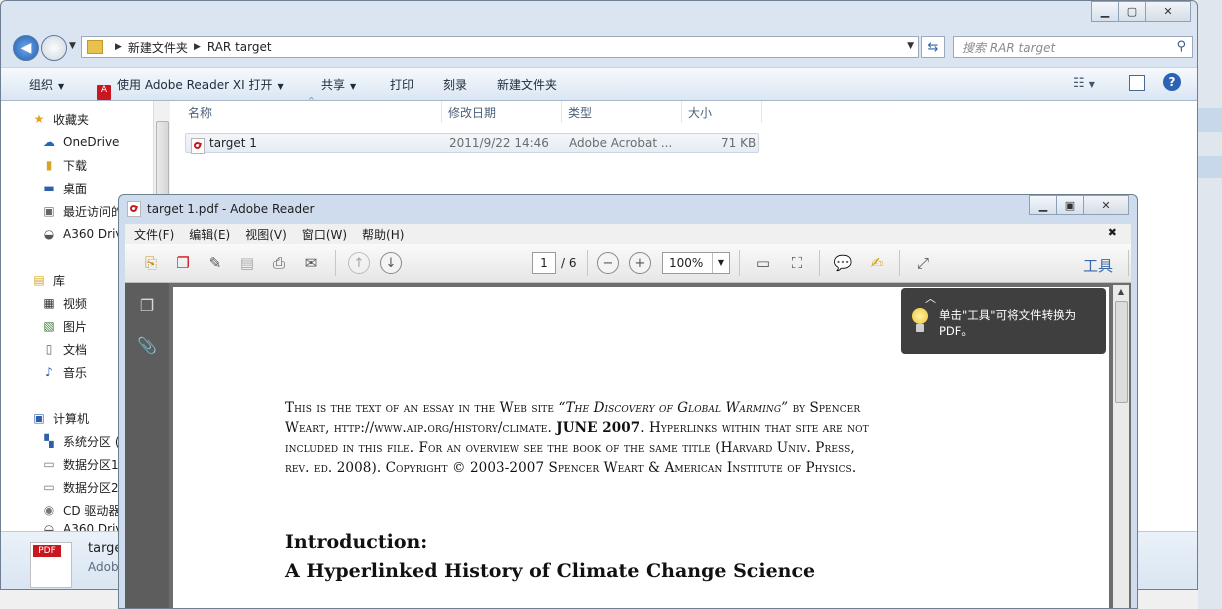 The width and height of the screenshot is (1222, 609). Describe the element at coordinates (59, 280) in the screenshot. I see `sidebar-item-label: 库` at that location.